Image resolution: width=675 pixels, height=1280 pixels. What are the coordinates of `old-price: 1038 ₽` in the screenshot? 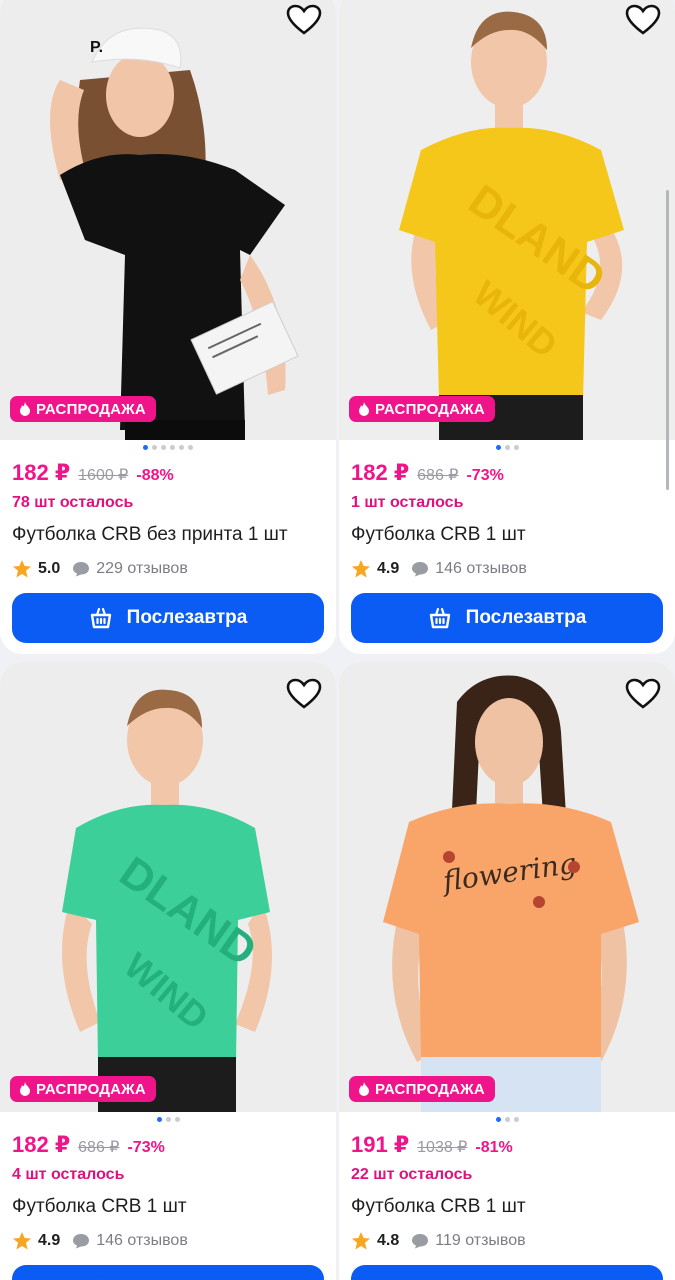 It's located at (442, 1147).